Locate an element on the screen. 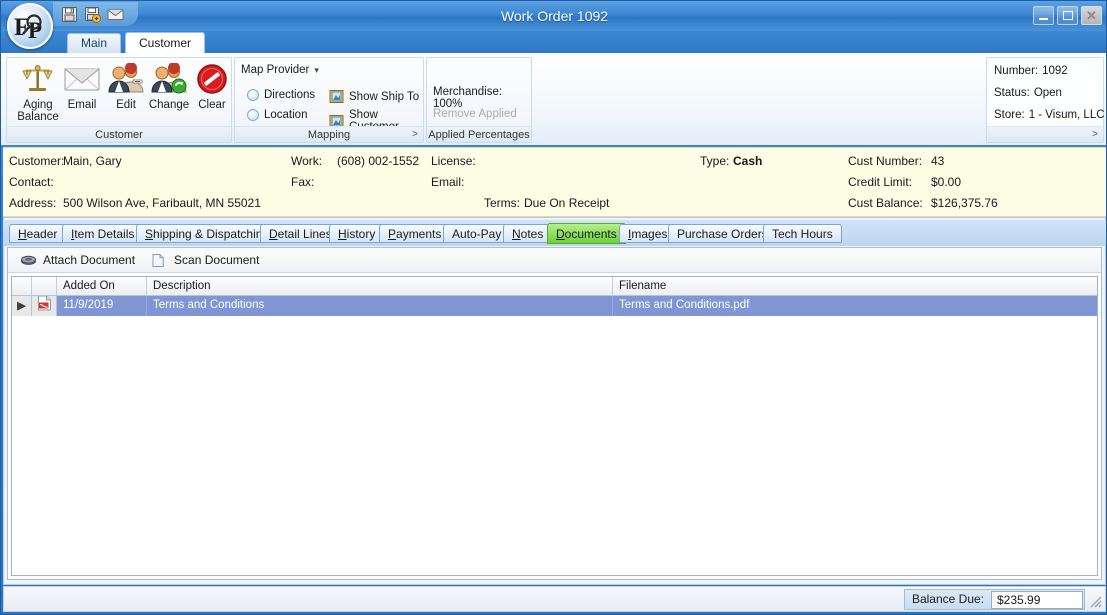  grid-header-filename: Filename is located at coordinates (855, 286).